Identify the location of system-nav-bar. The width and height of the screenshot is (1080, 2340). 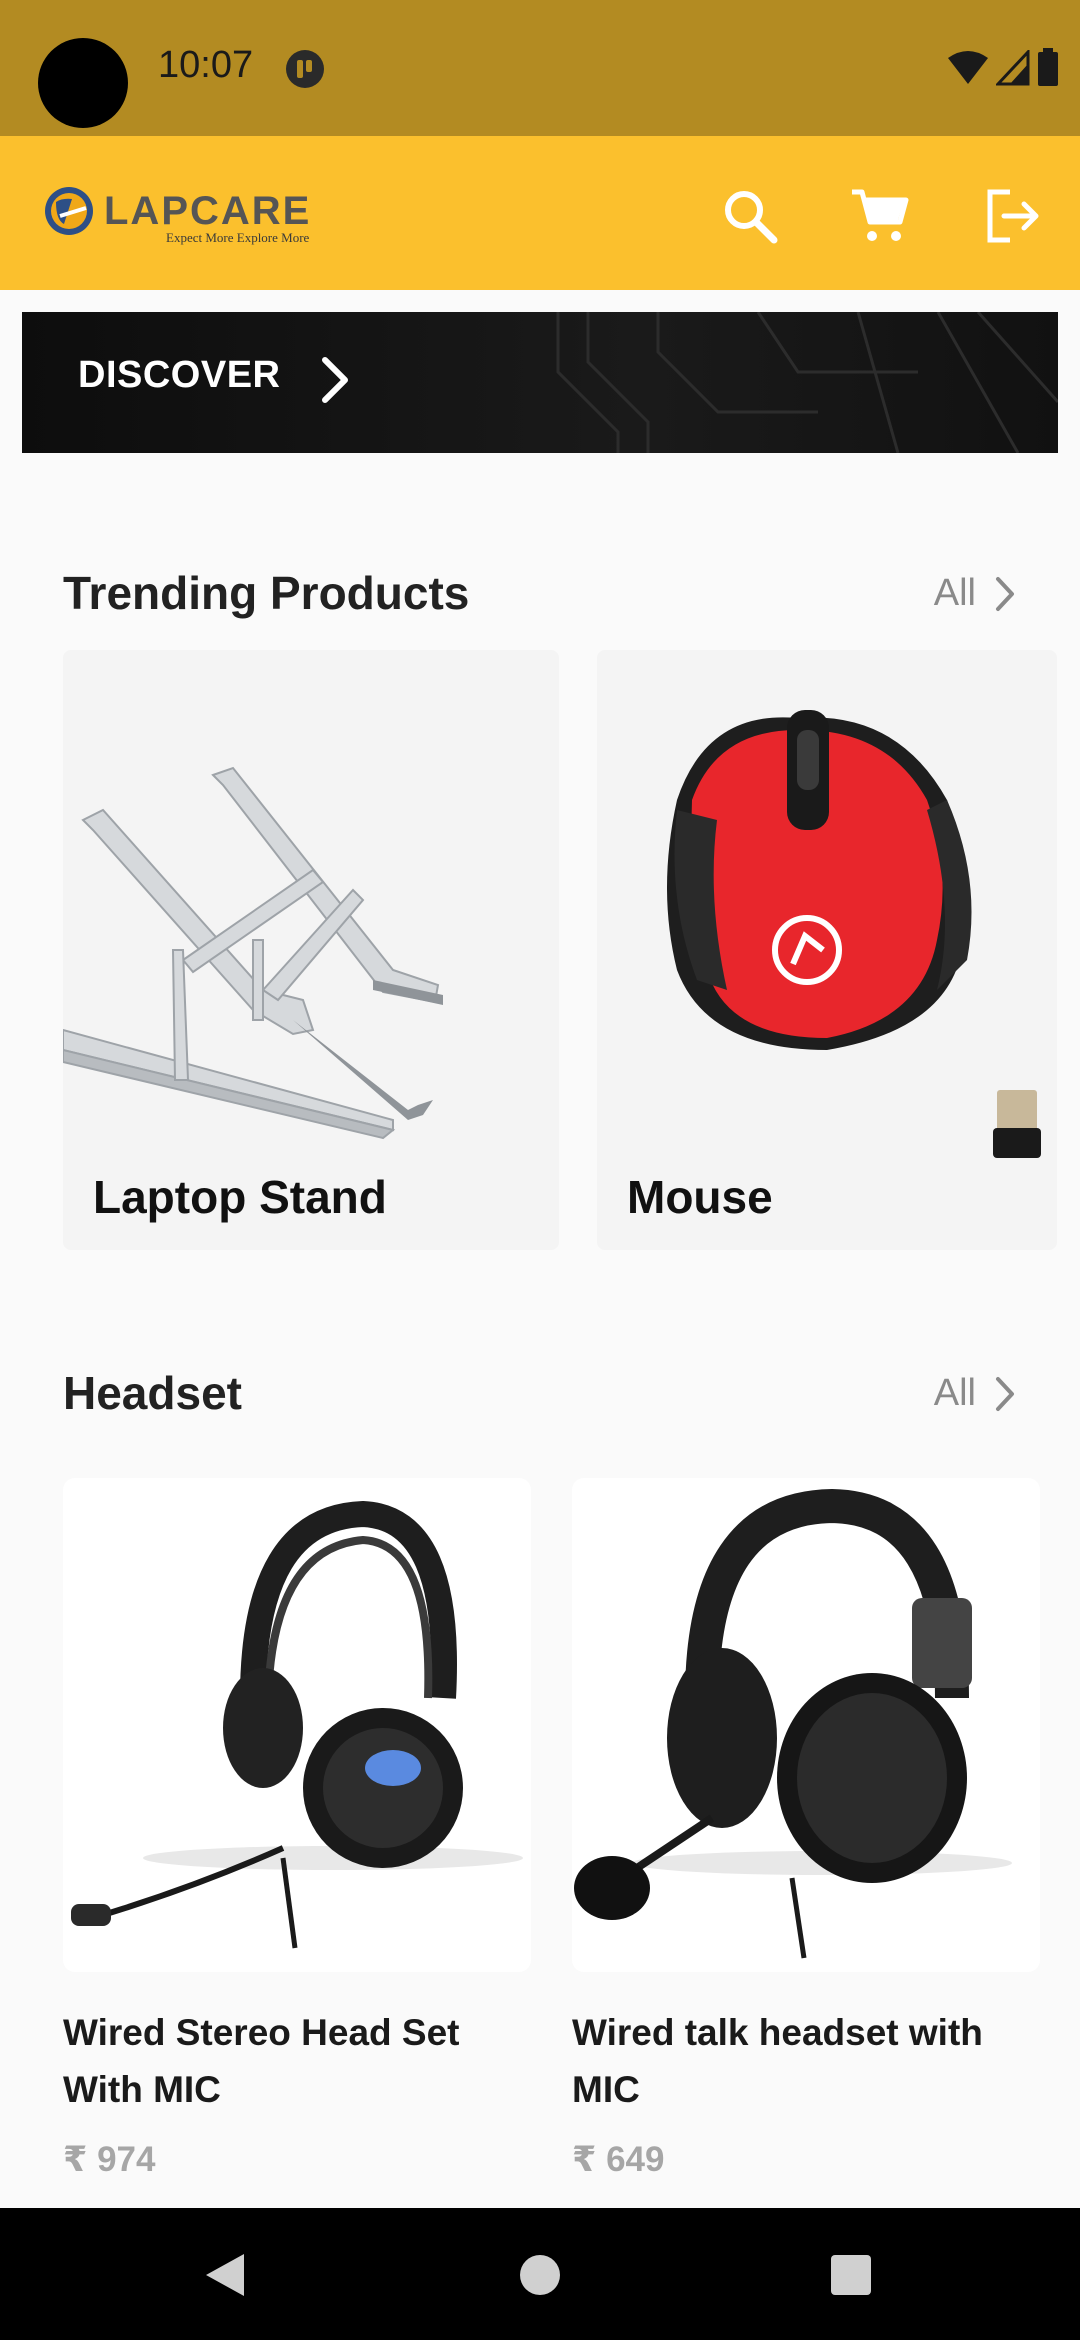
(540, 2274).